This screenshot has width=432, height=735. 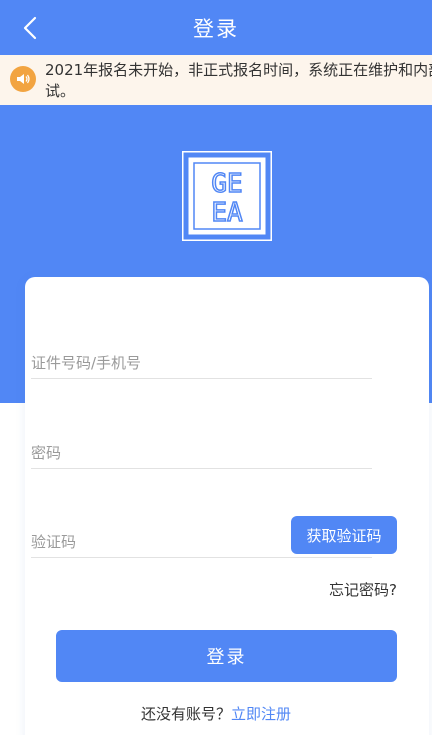 I want to click on login-button: 登录, so click(x=226, y=656).